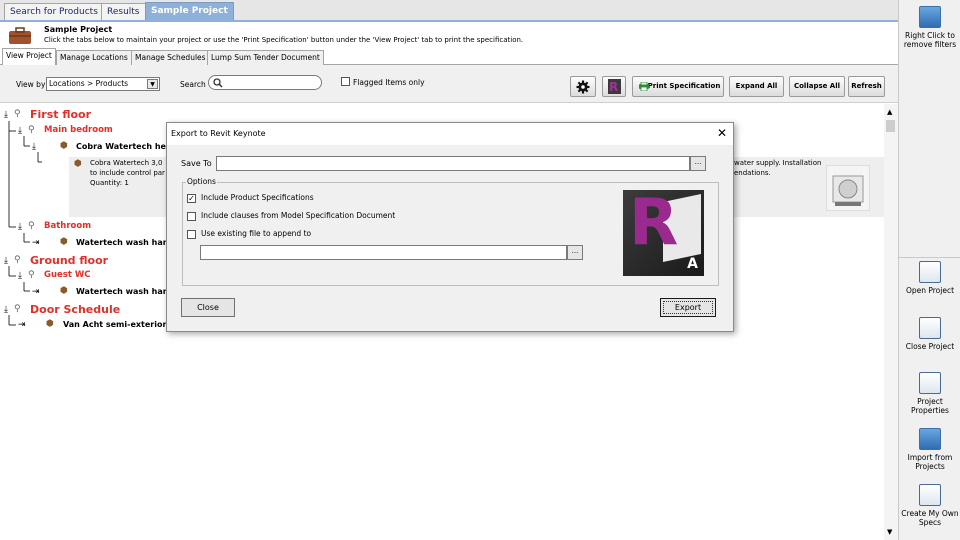 This screenshot has height=540, width=960. I want to click on import-projects-label: Import from Projects, so click(930, 462).